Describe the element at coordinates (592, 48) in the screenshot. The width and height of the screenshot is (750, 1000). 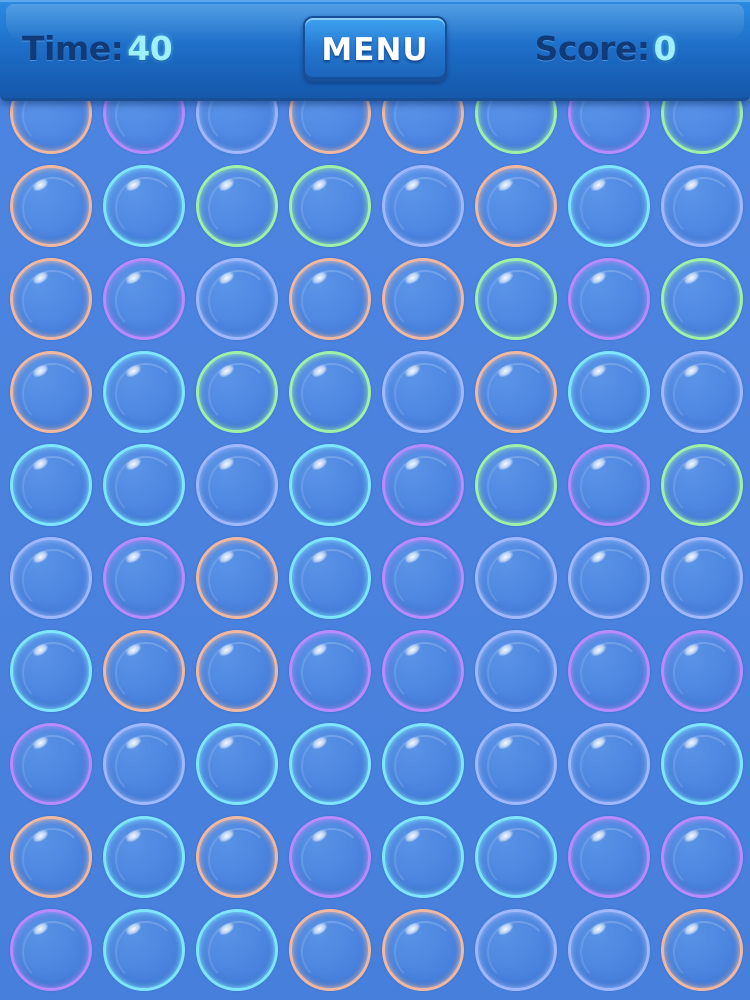
I see `score-label: Score:` at that location.